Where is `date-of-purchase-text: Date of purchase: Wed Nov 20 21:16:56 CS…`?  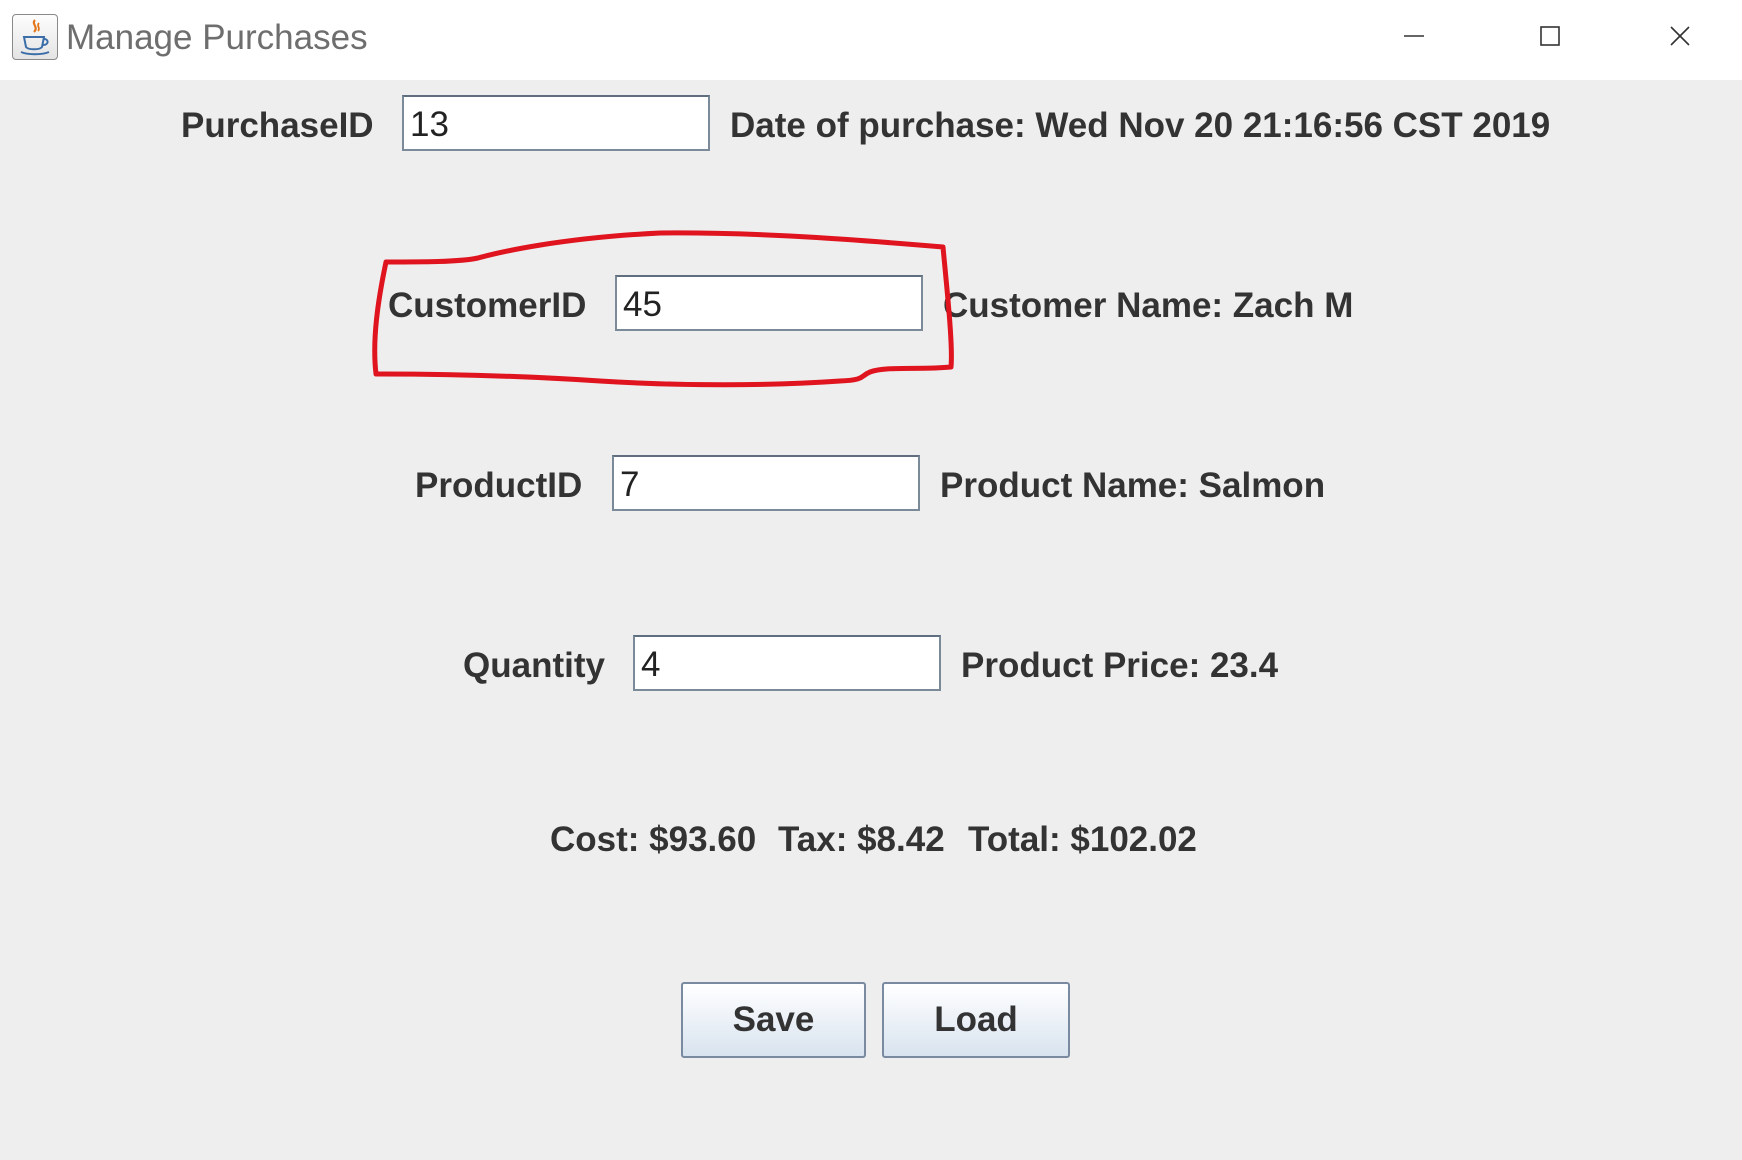
date-of-purchase-text: Date of purchase: Wed Nov 20 21:16:56 CS… is located at coordinates (1140, 125).